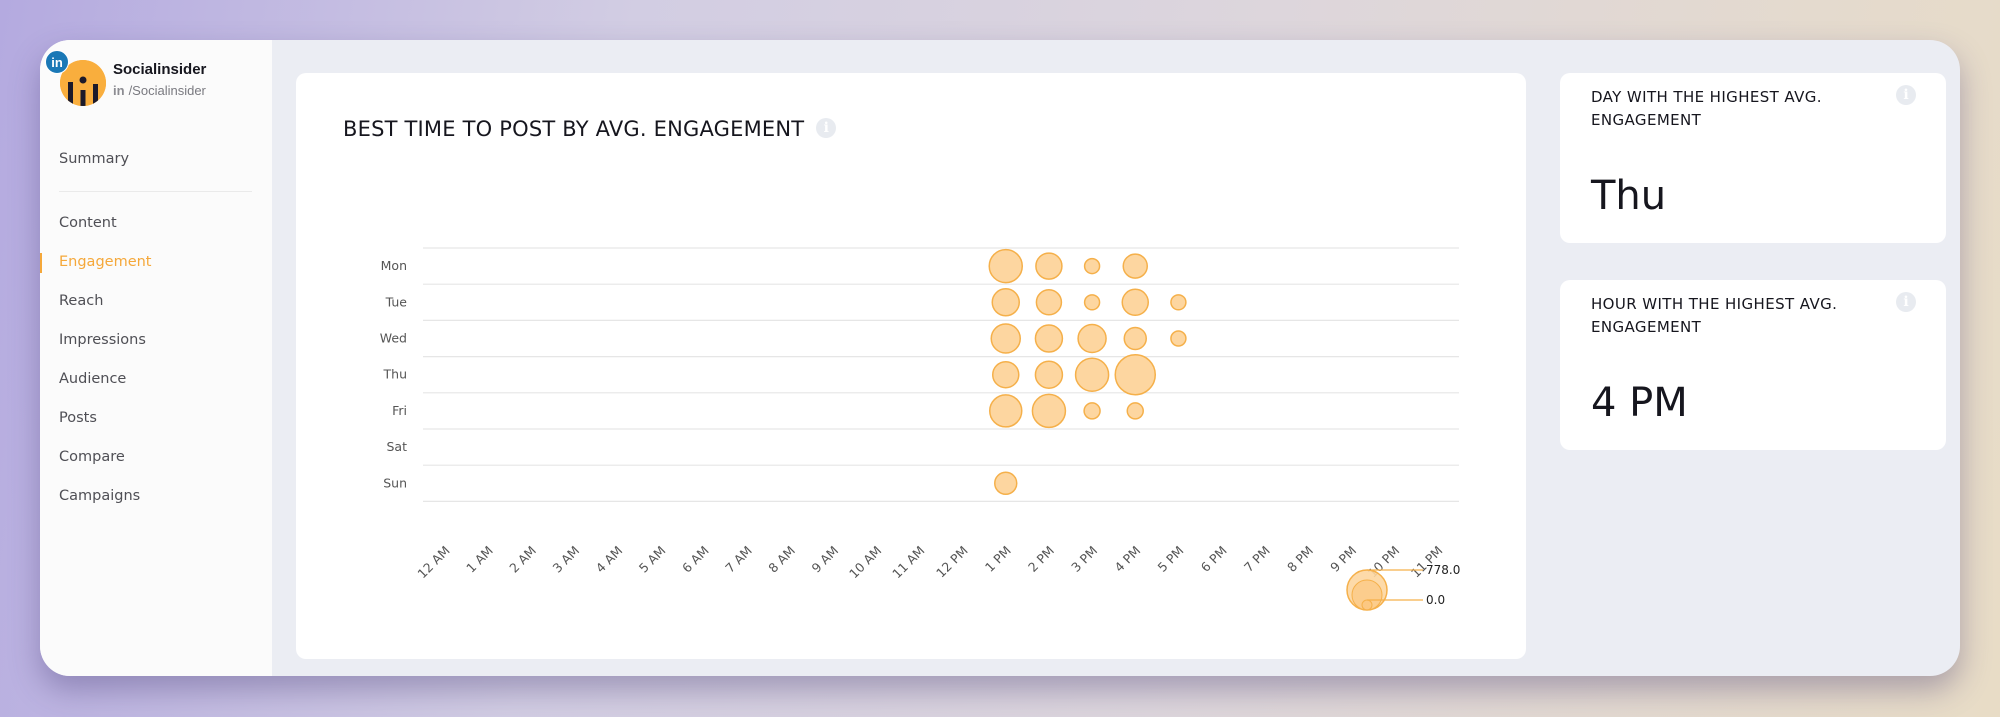 This screenshot has width=2000, height=717. Describe the element at coordinates (156, 340) in the screenshot. I see `sidebar-item-impressions: Impressions` at that location.